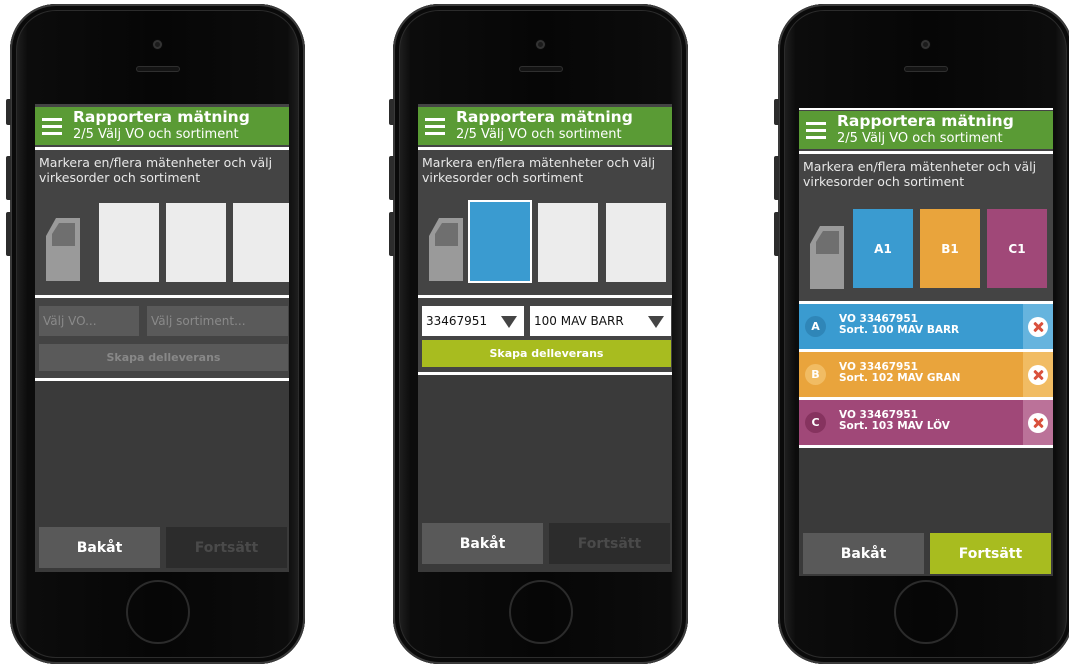 The width and height of the screenshot is (1069, 664). Describe the element at coordinates (579, 321) in the screenshot. I see `sortiment-value: 100 MAV BARR` at that location.